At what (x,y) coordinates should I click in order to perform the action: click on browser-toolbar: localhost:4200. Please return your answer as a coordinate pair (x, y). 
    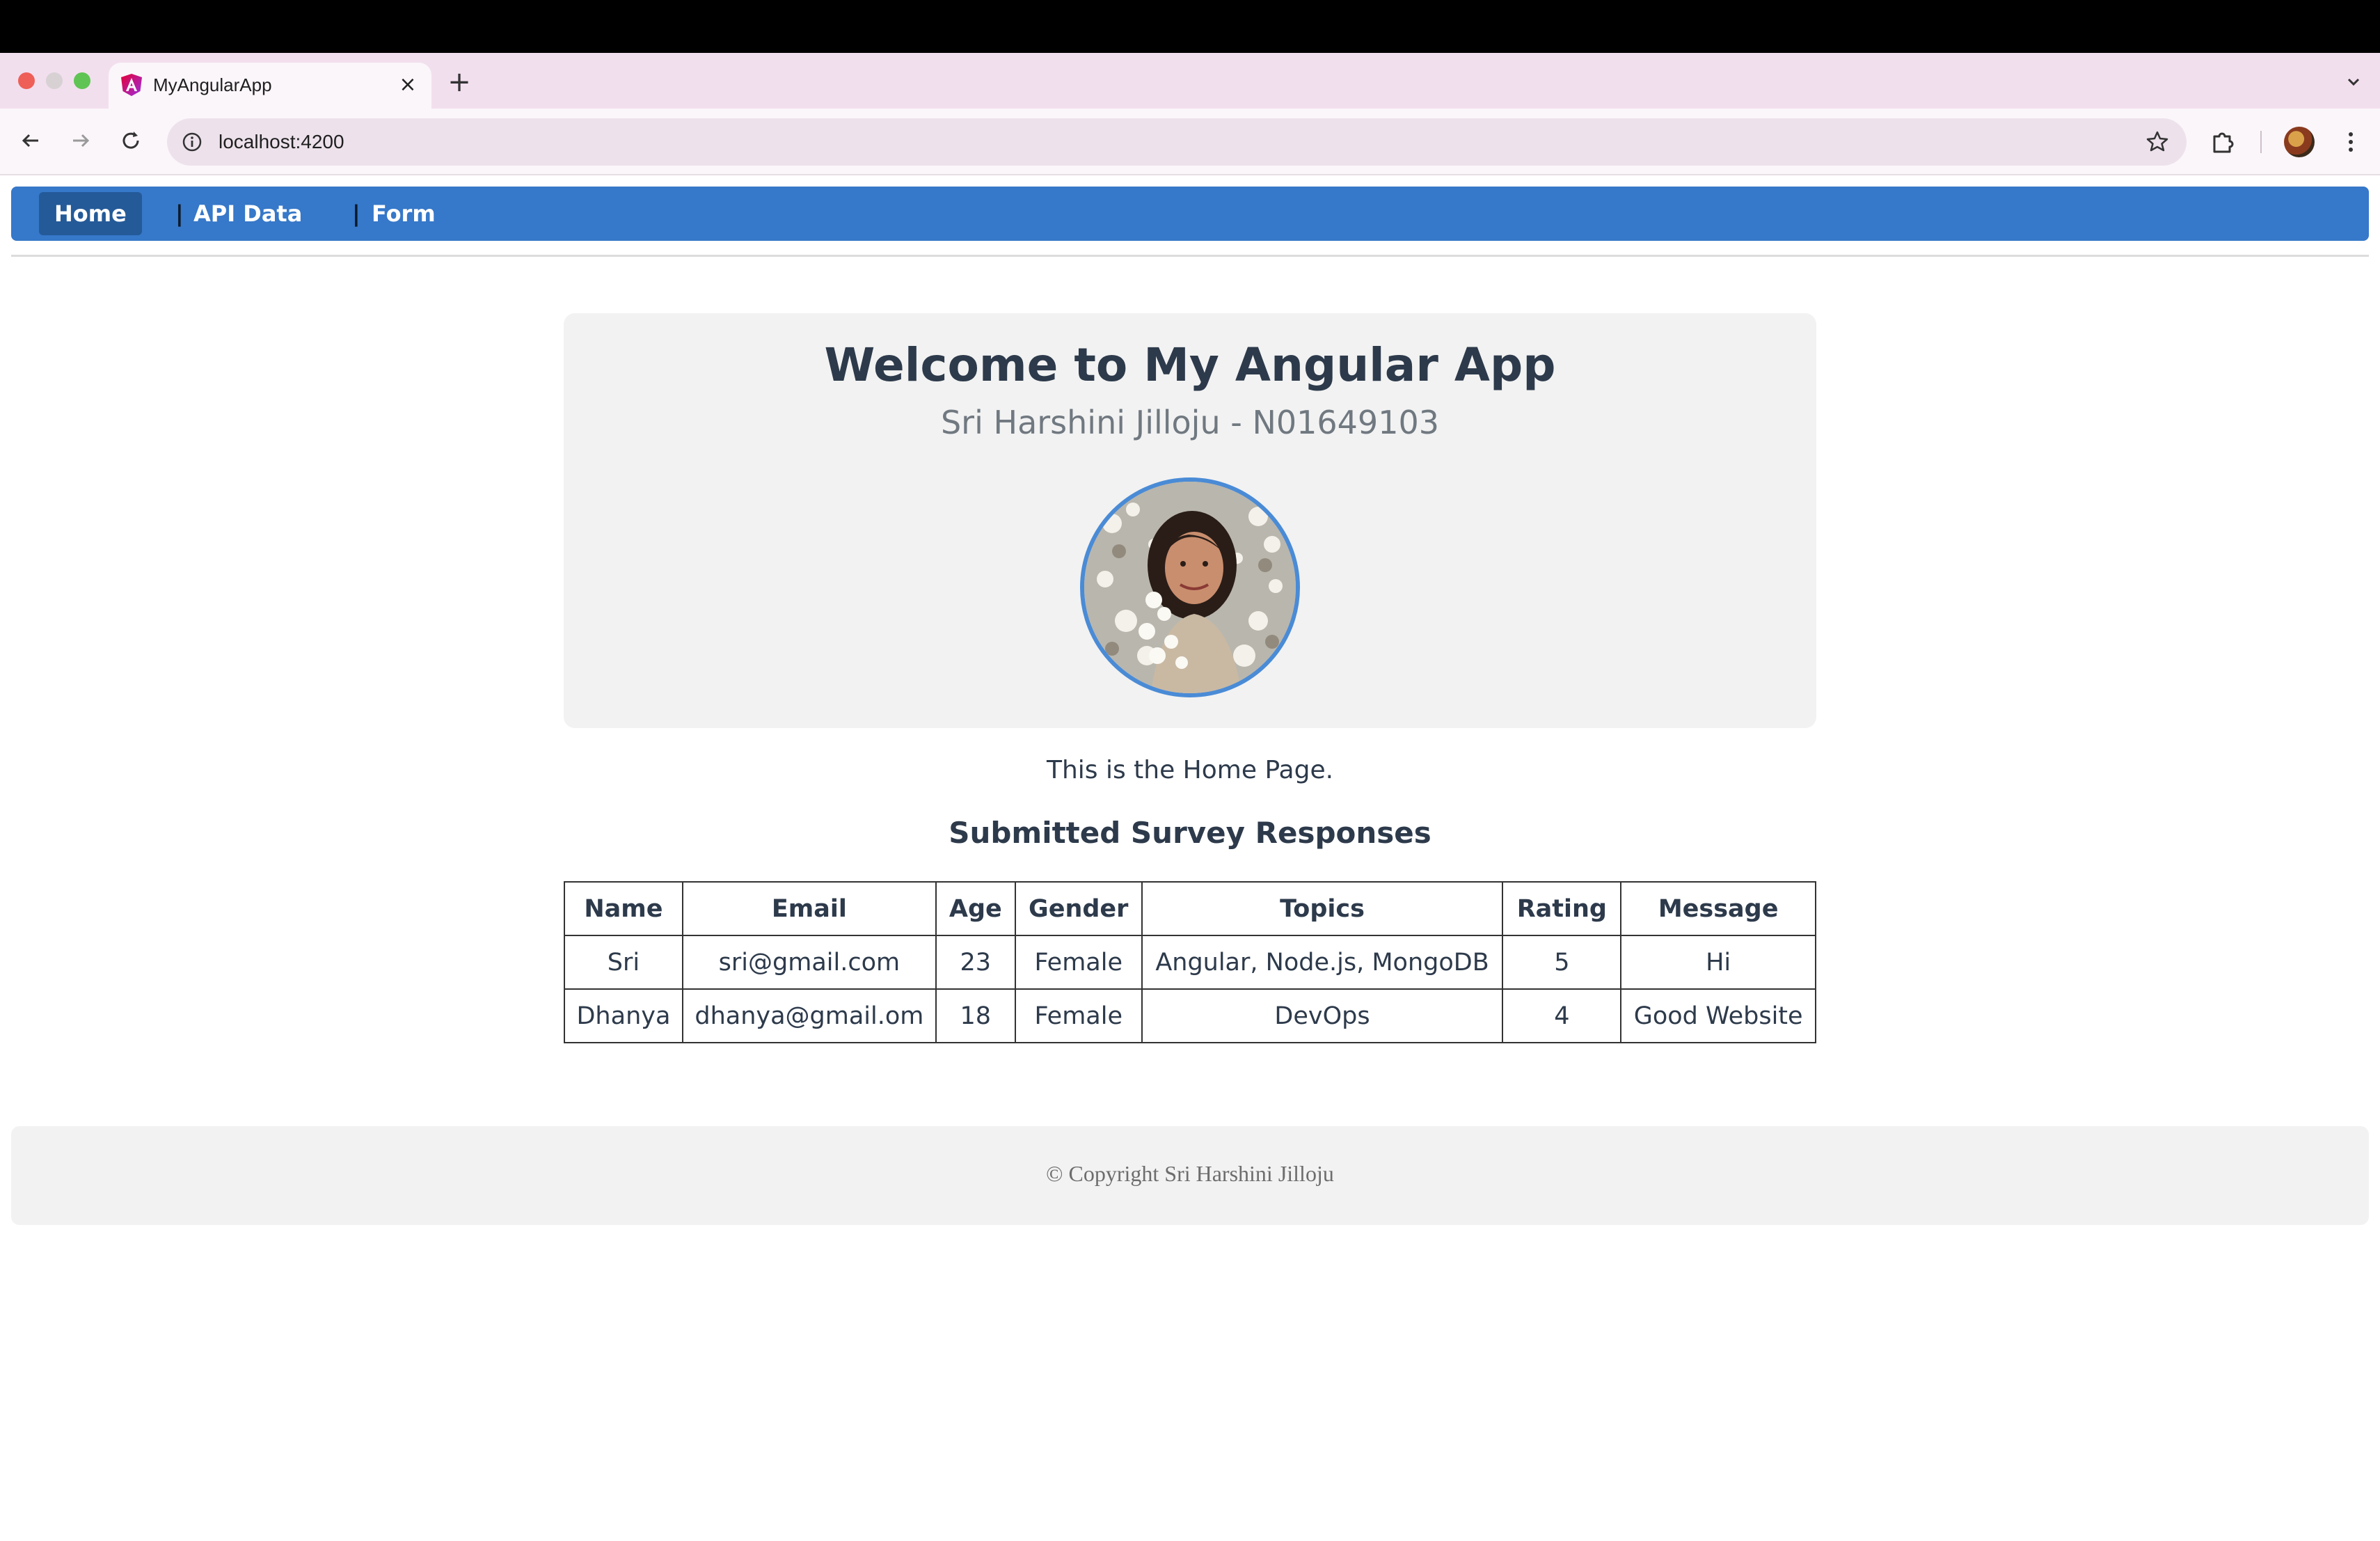
    Looking at the image, I should click on (1190, 142).